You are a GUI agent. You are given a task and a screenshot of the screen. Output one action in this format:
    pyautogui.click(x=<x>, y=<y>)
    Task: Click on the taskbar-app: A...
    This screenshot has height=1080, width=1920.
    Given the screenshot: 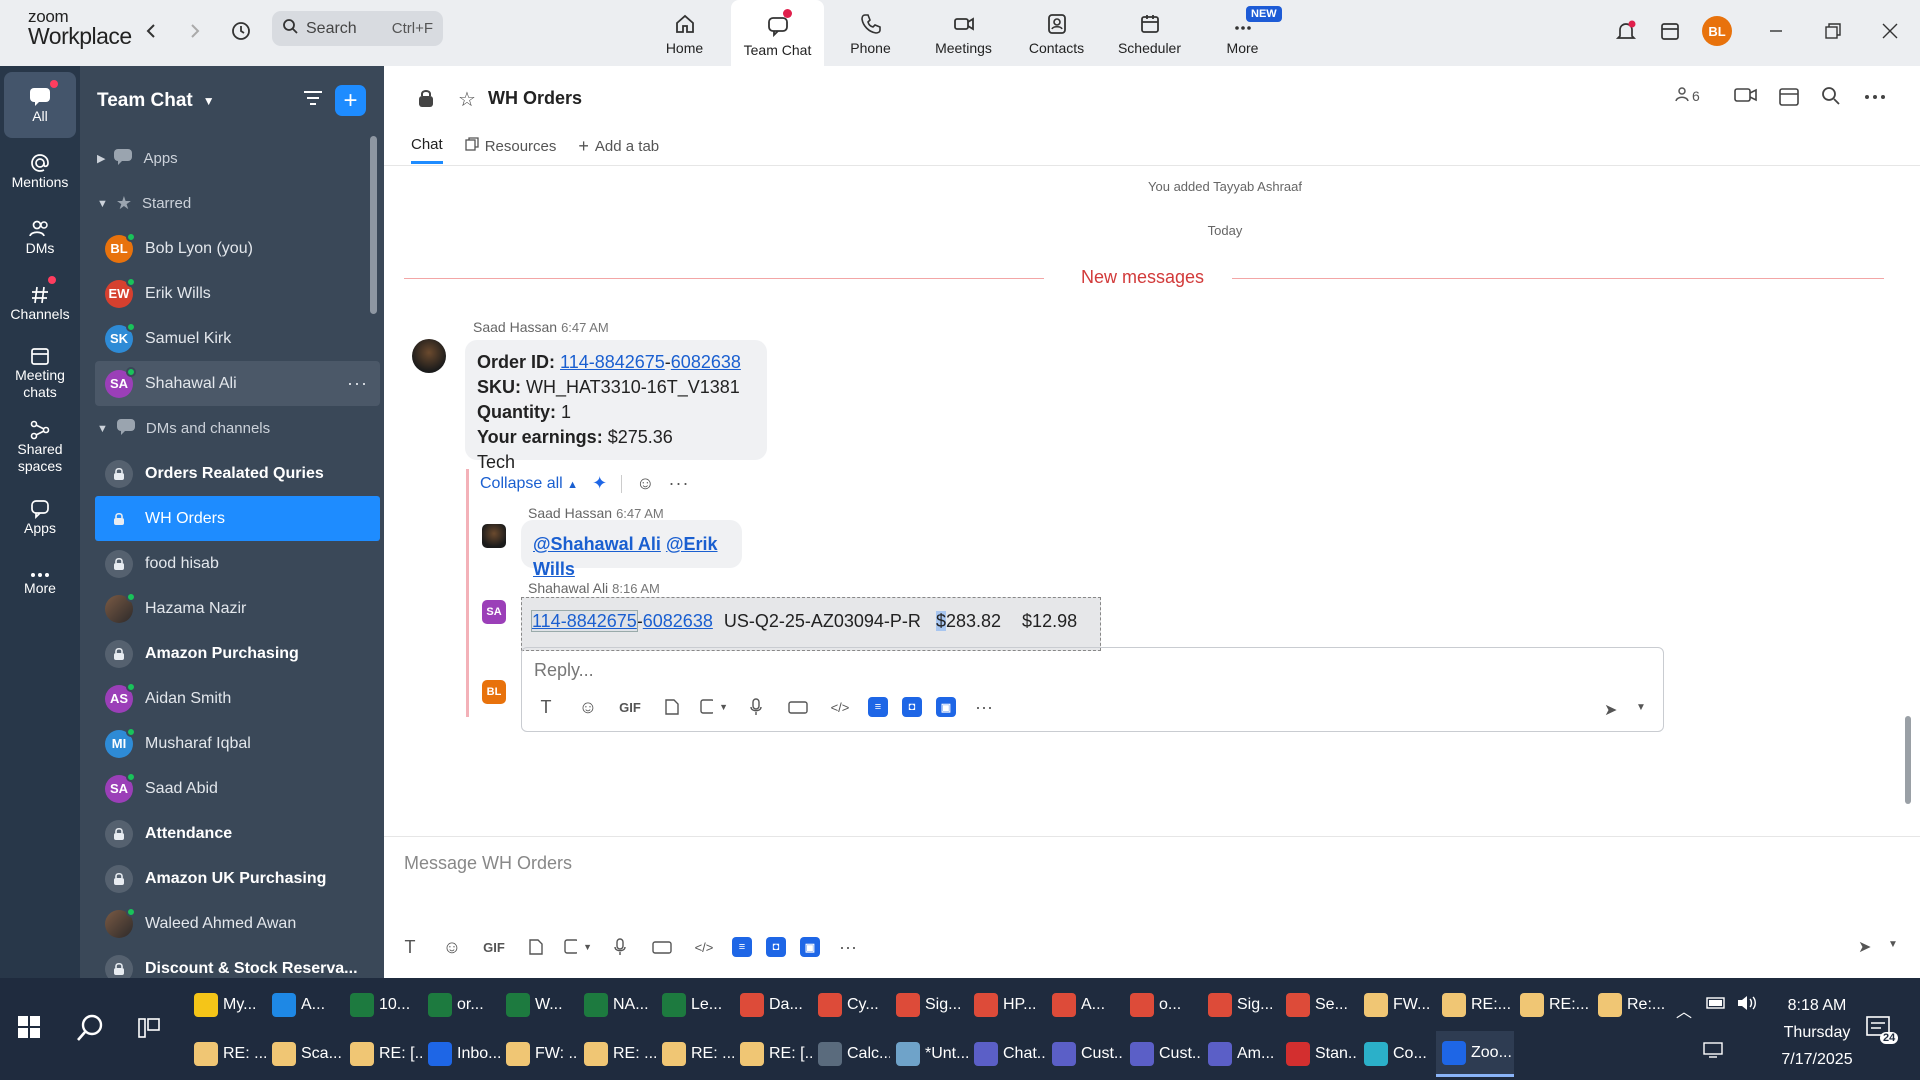 What is the action you would take?
    pyautogui.click(x=1085, y=1005)
    